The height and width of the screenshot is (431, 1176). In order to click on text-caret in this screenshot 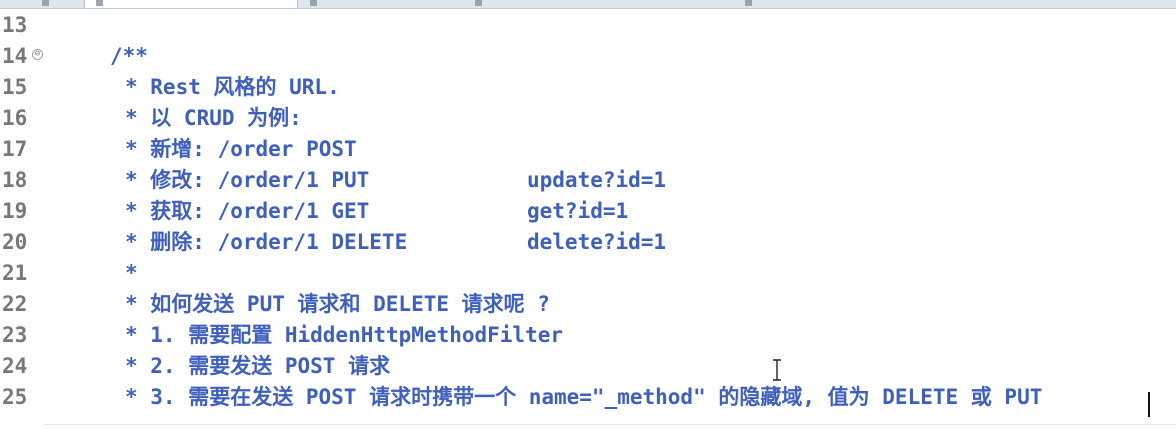, I will do `click(1149, 404)`.